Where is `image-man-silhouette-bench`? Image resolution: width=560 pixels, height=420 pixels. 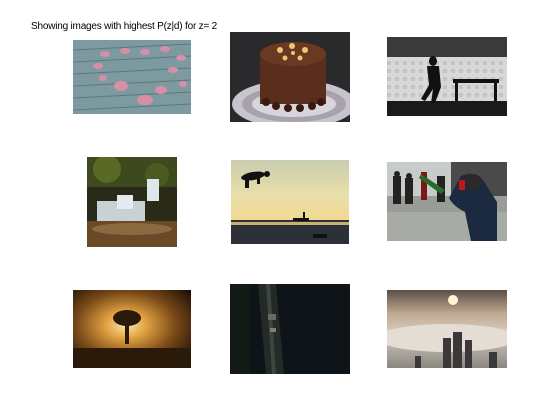
image-man-silhouette-bench is located at coordinates (447, 76).